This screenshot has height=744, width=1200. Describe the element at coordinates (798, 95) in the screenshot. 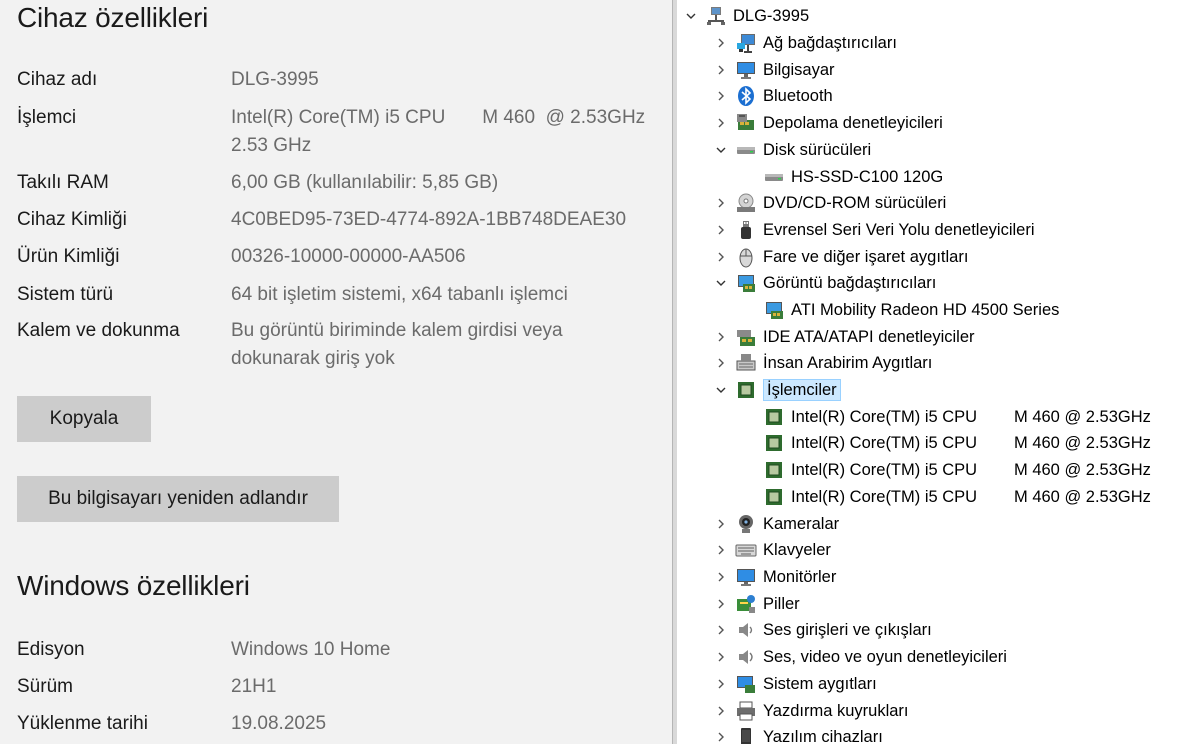

I see `category-label: Bluetooth` at that location.